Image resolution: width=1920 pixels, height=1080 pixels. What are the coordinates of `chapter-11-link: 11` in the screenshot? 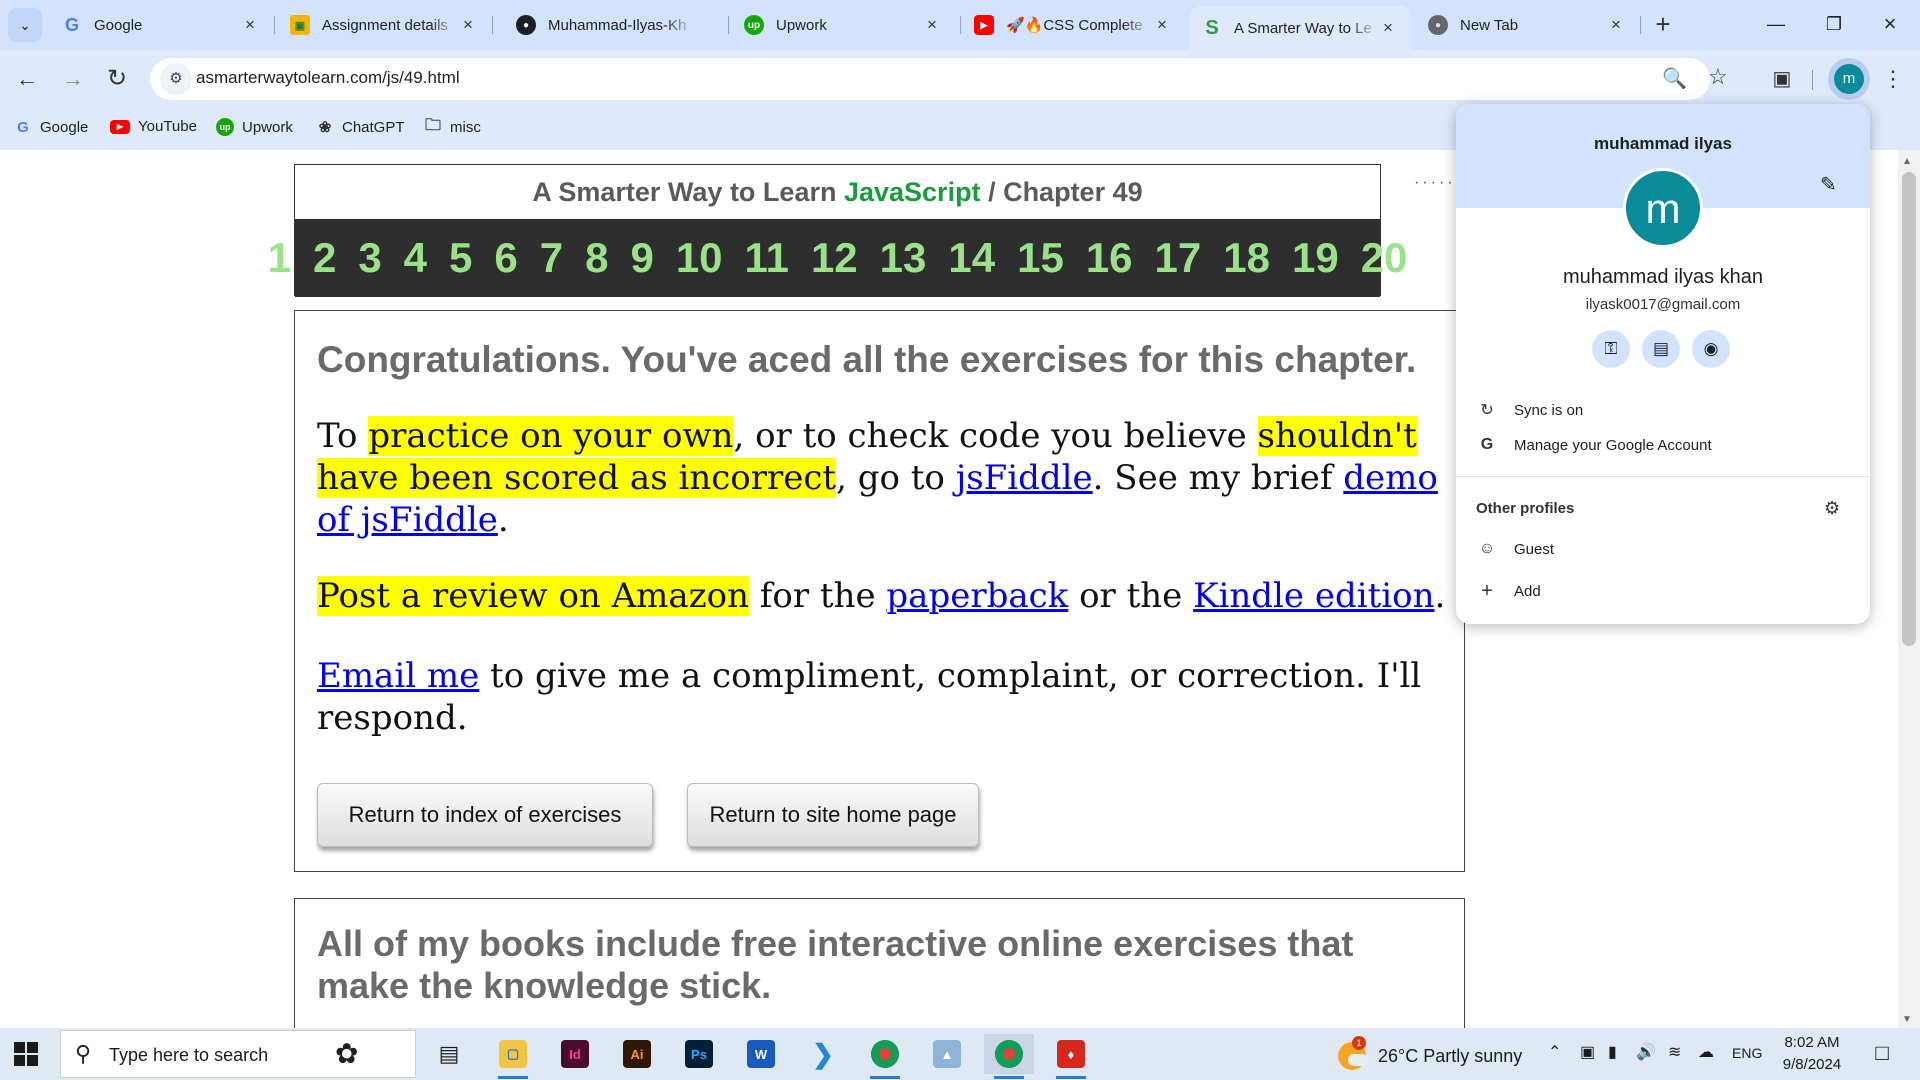 It's located at (767, 258).